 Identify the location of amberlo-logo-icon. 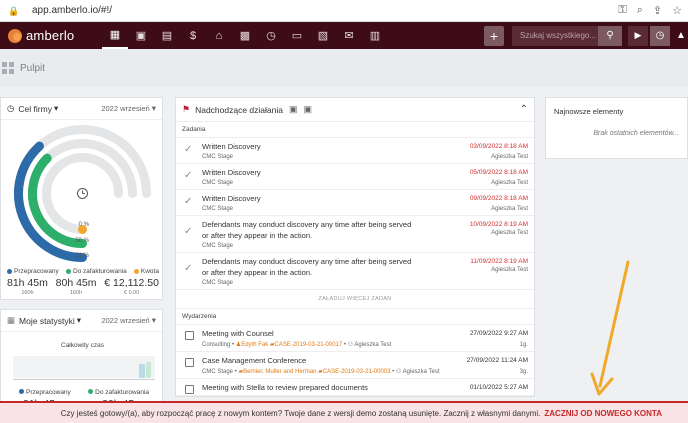
(15, 35).